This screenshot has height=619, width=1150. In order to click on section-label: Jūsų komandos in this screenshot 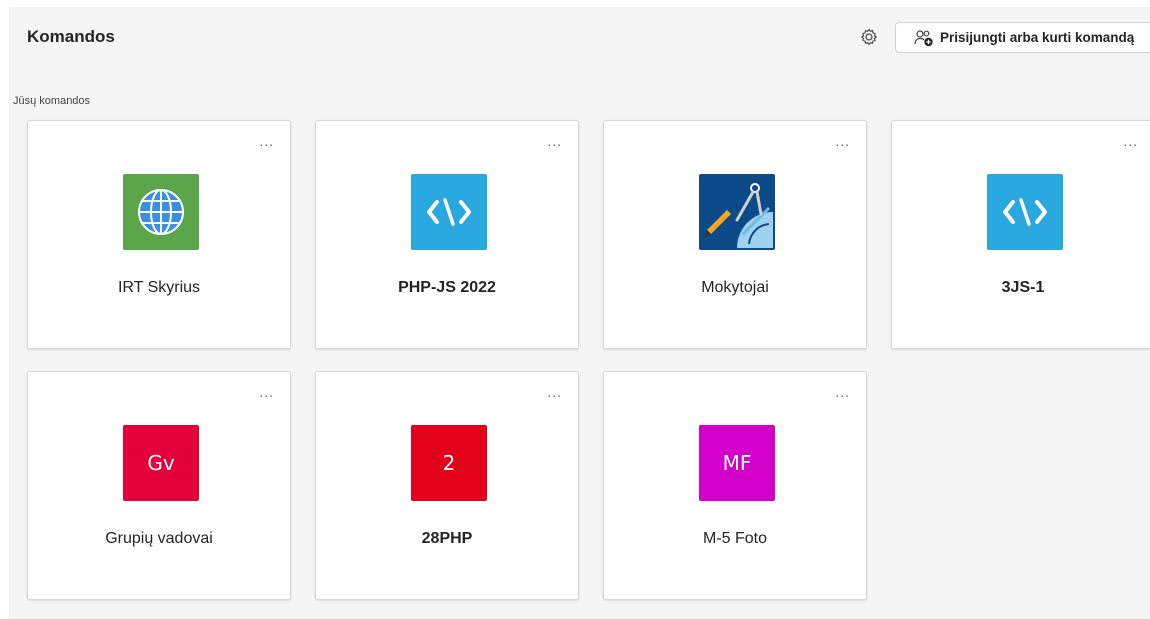, I will do `click(52, 101)`.